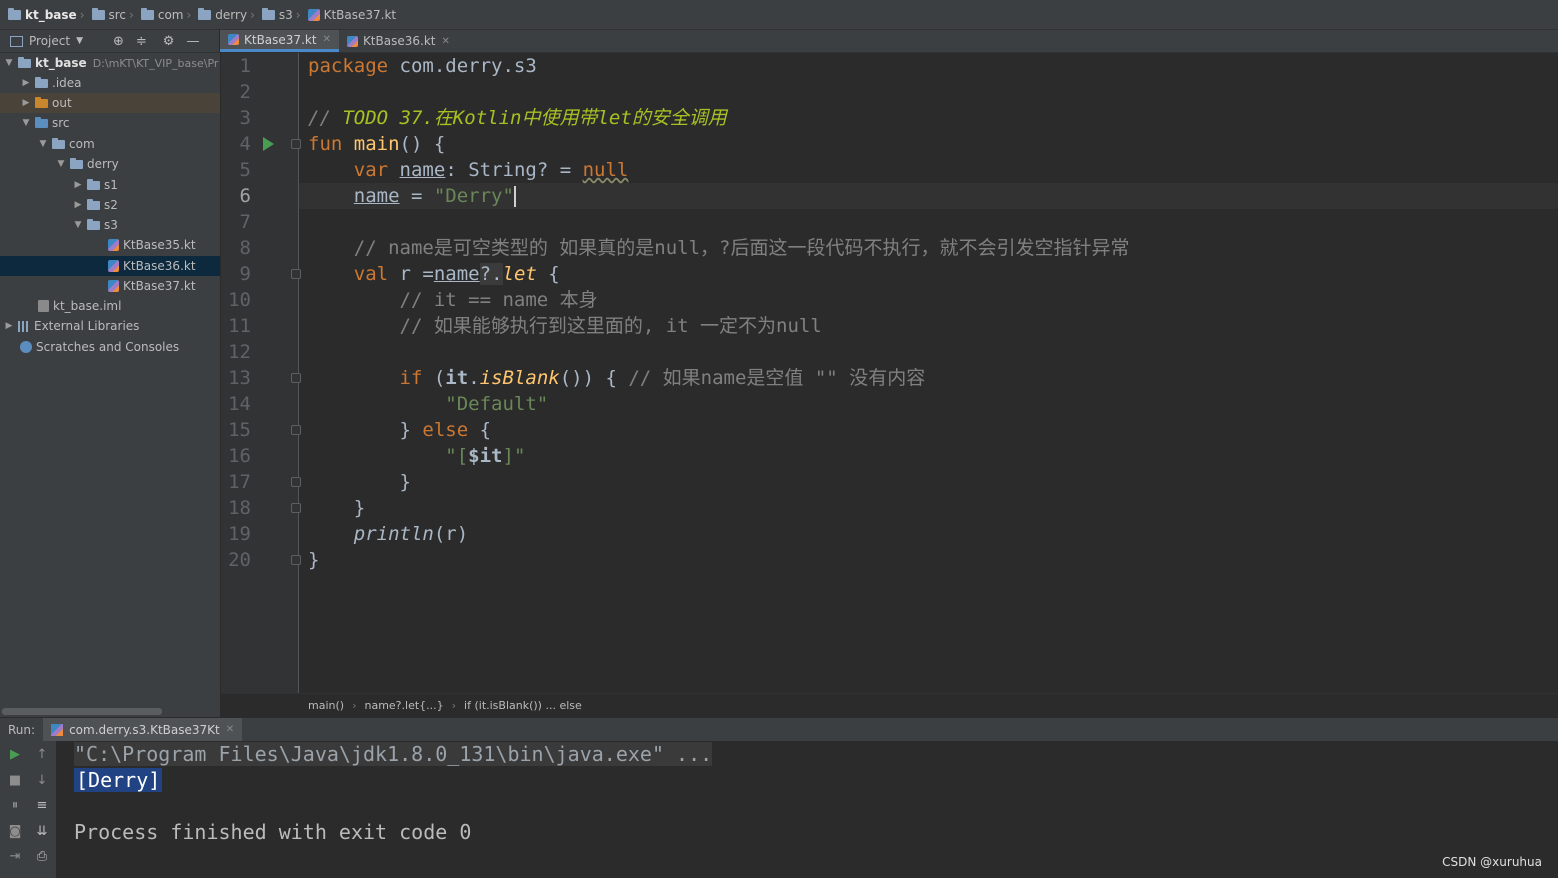 The height and width of the screenshot is (878, 1558). I want to click on code-line-1: package com.derry.s3, so click(422, 66).